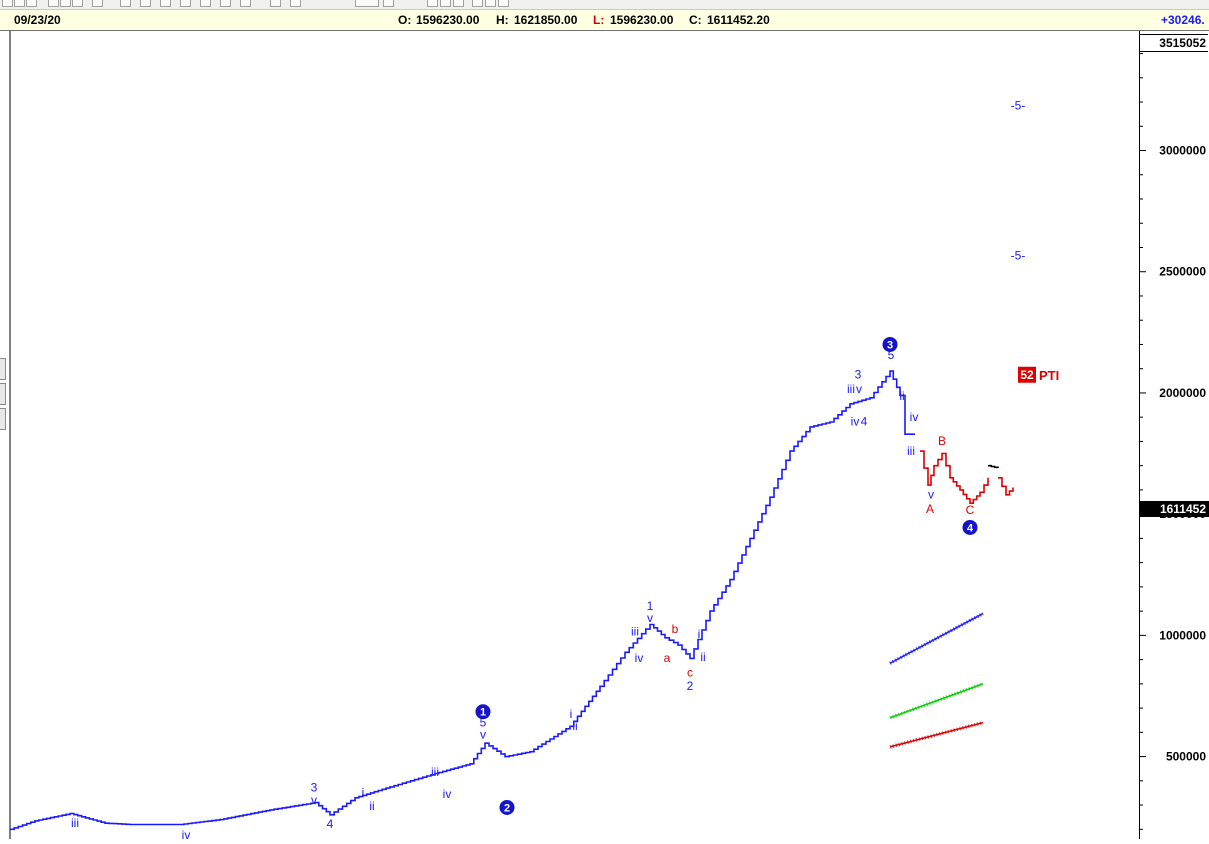  Describe the element at coordinates (1182, 509) in the screenshot. I see `last-price-value: 1611452` at that location.